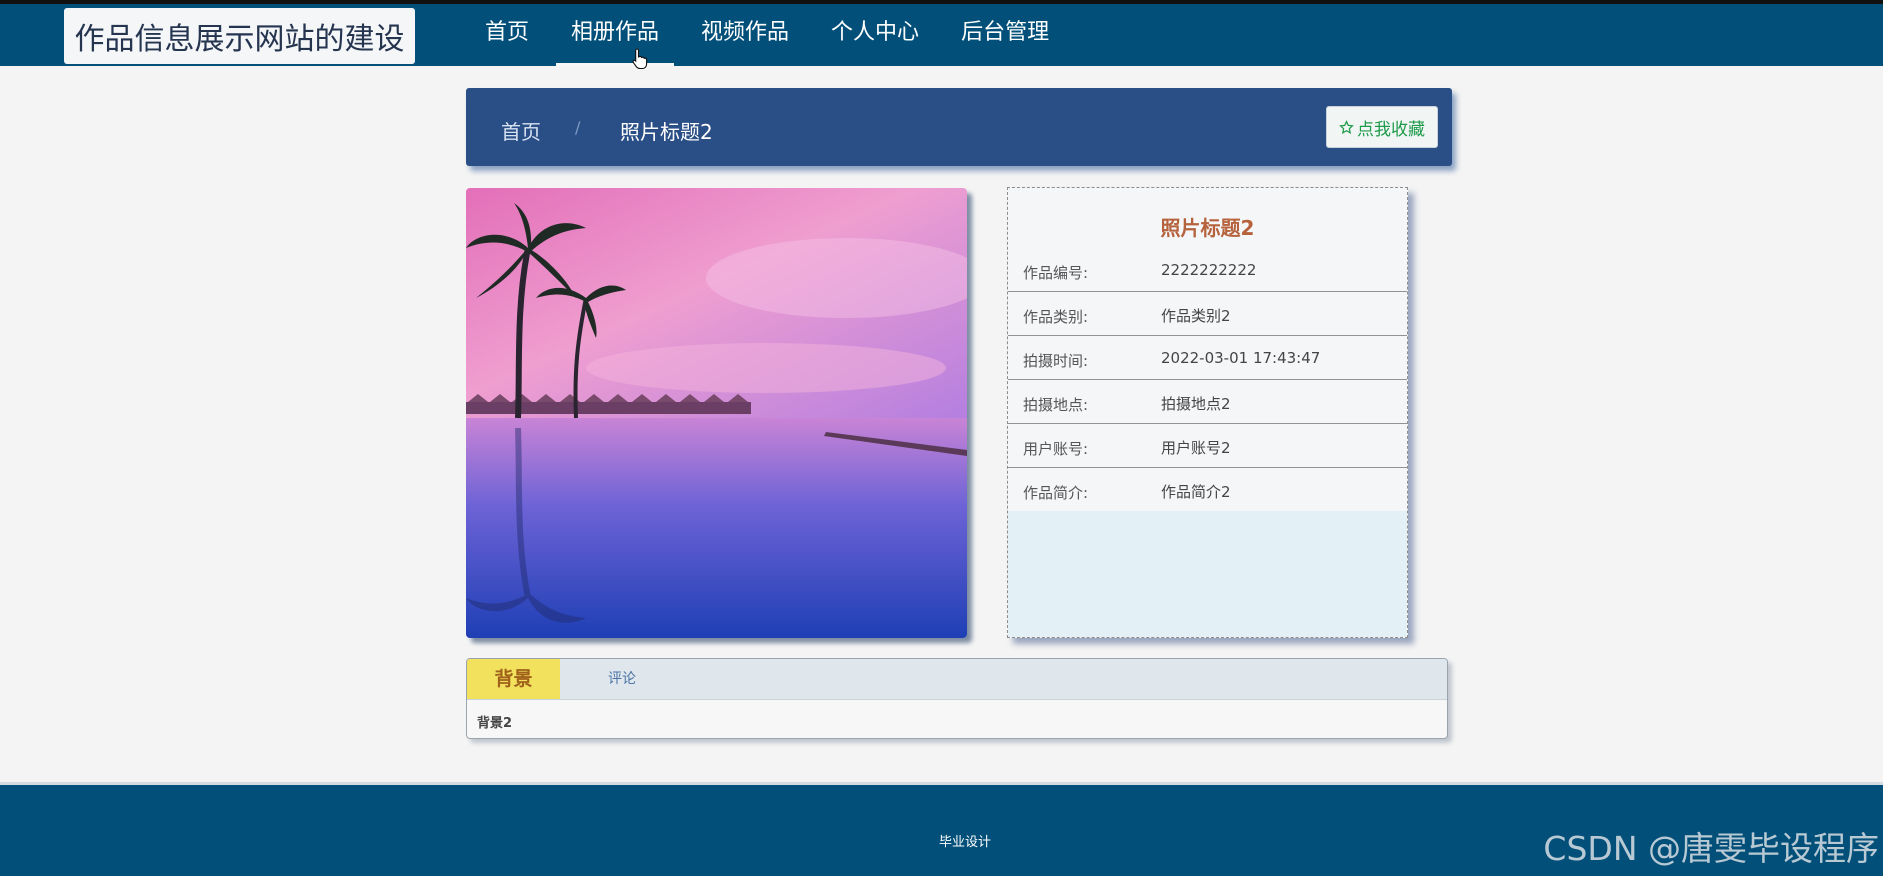  I want to click on tab-content: 背景2, so click(495, 723).